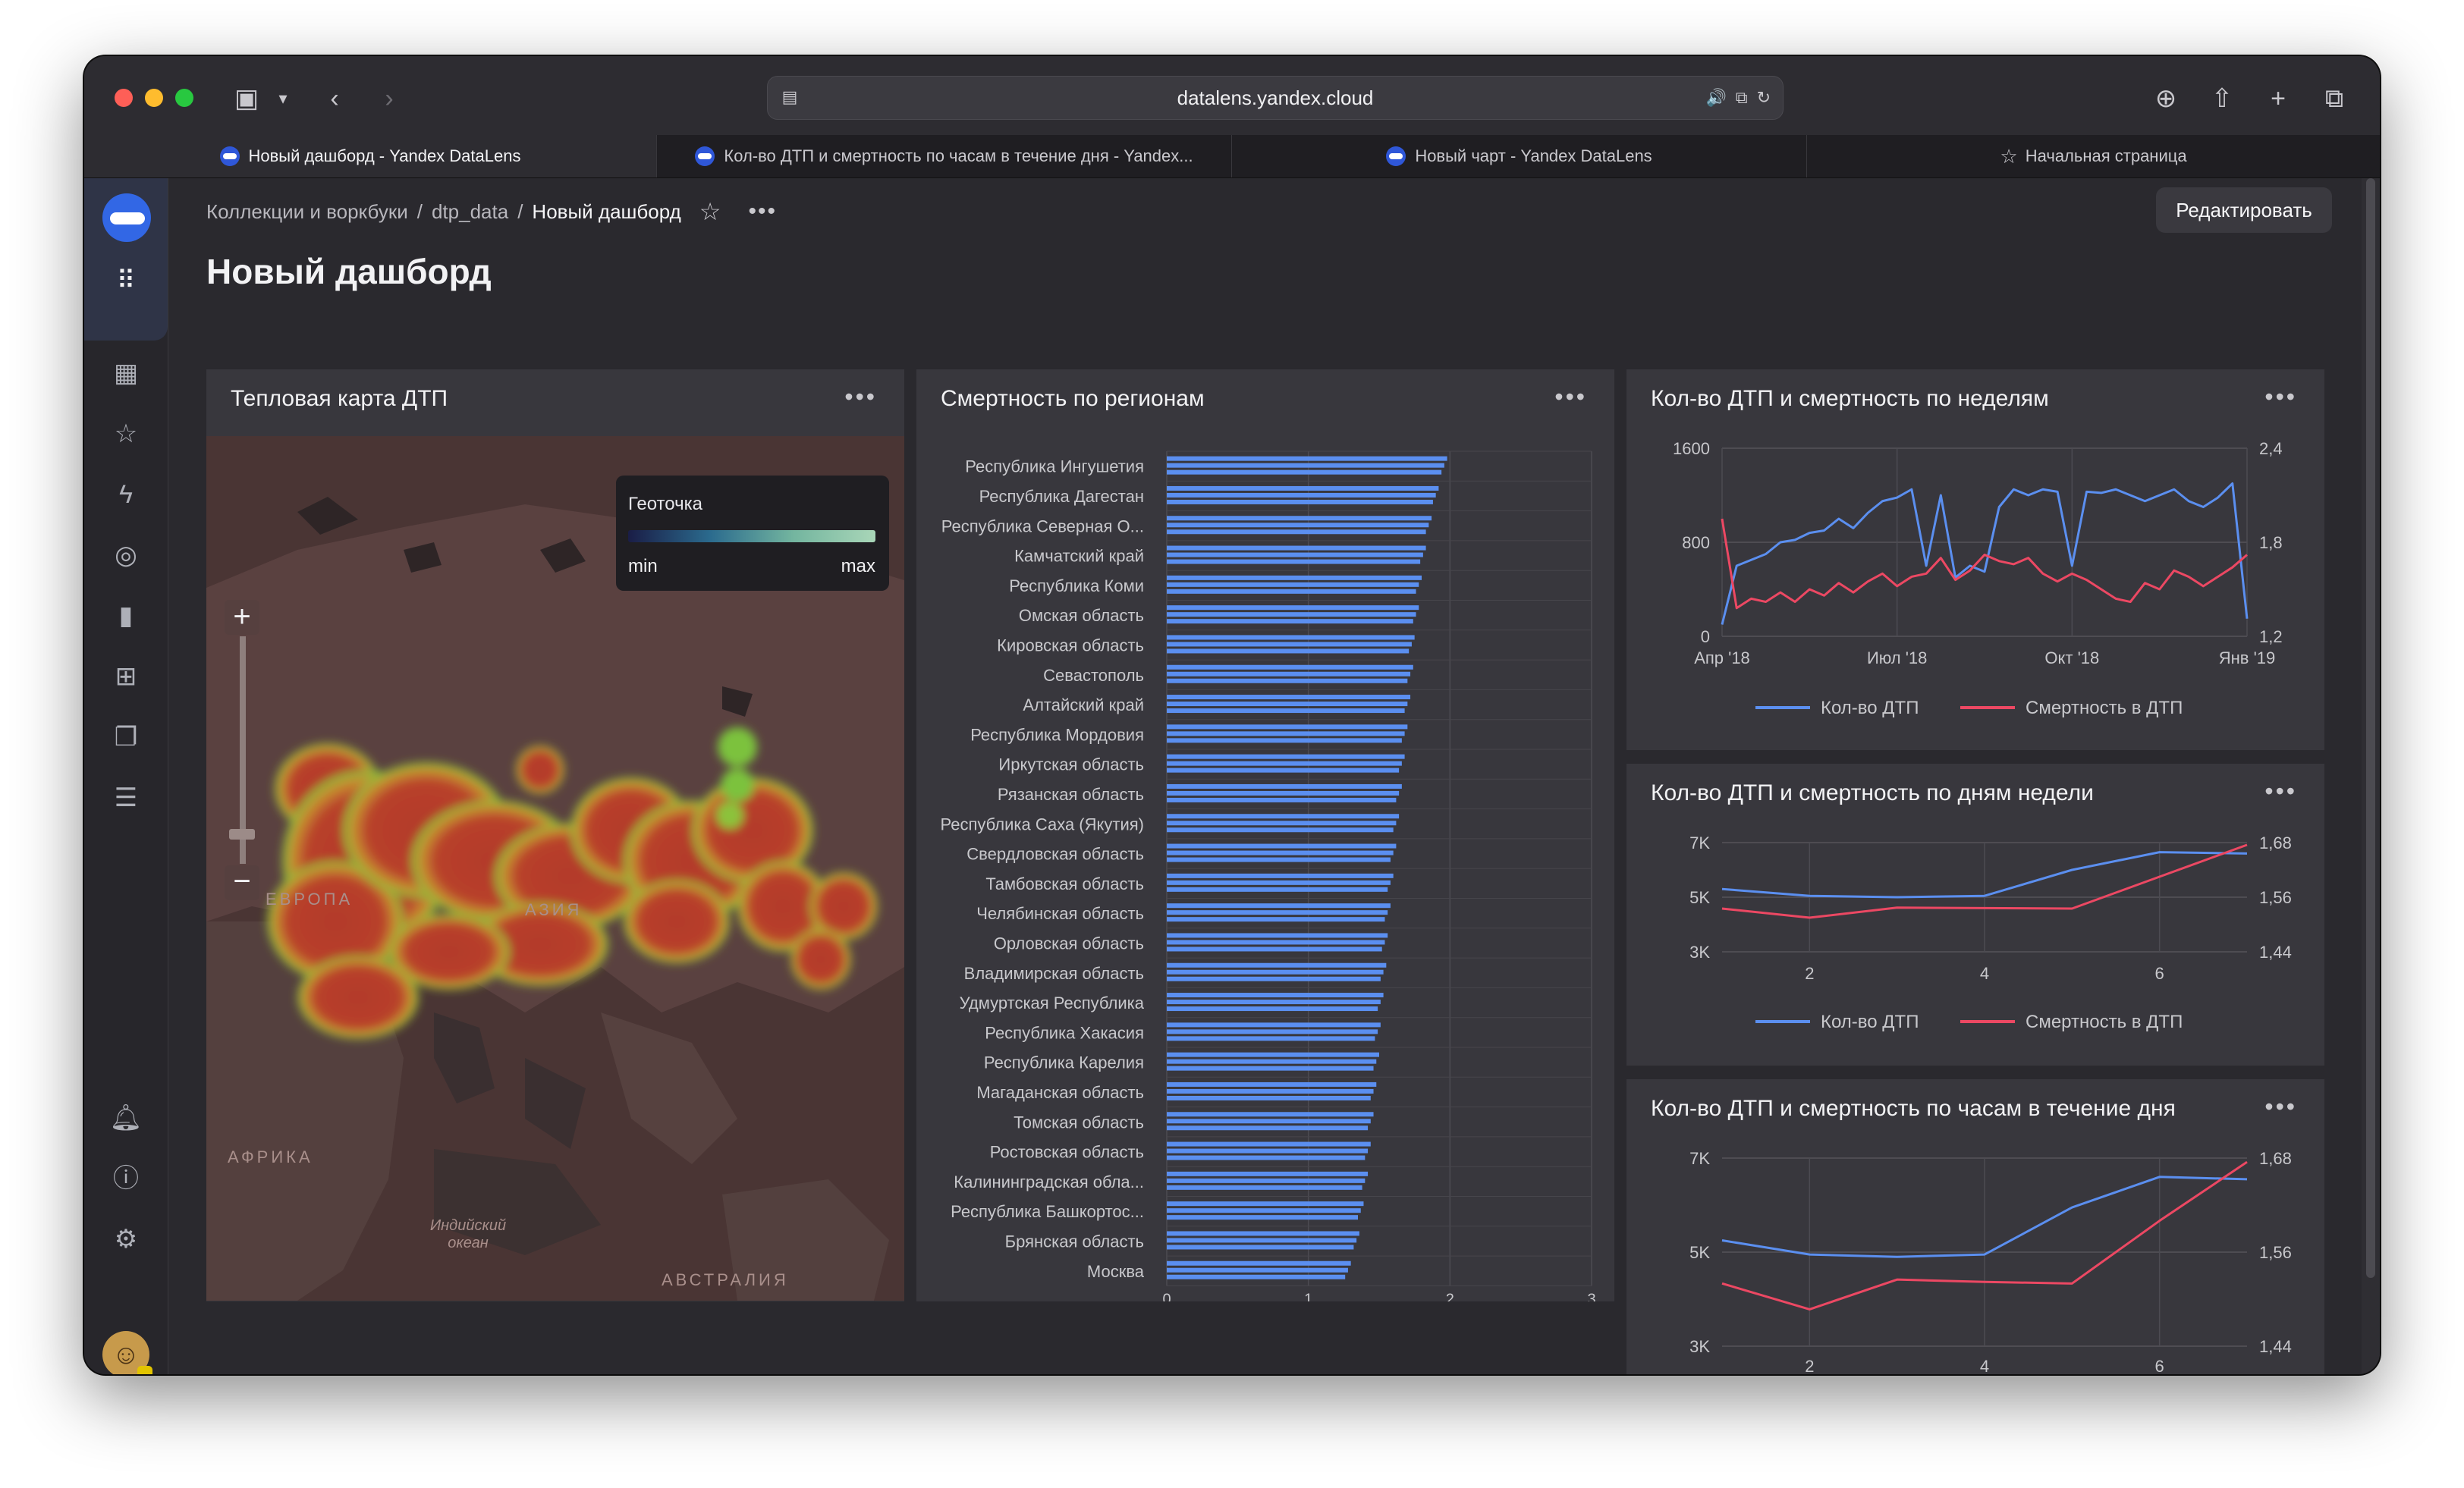 The width and height of the screenshot is (2464, 1488). Describe the element at coordinates (124, 98) in the screenshot. I see `close-window-button` at that location.